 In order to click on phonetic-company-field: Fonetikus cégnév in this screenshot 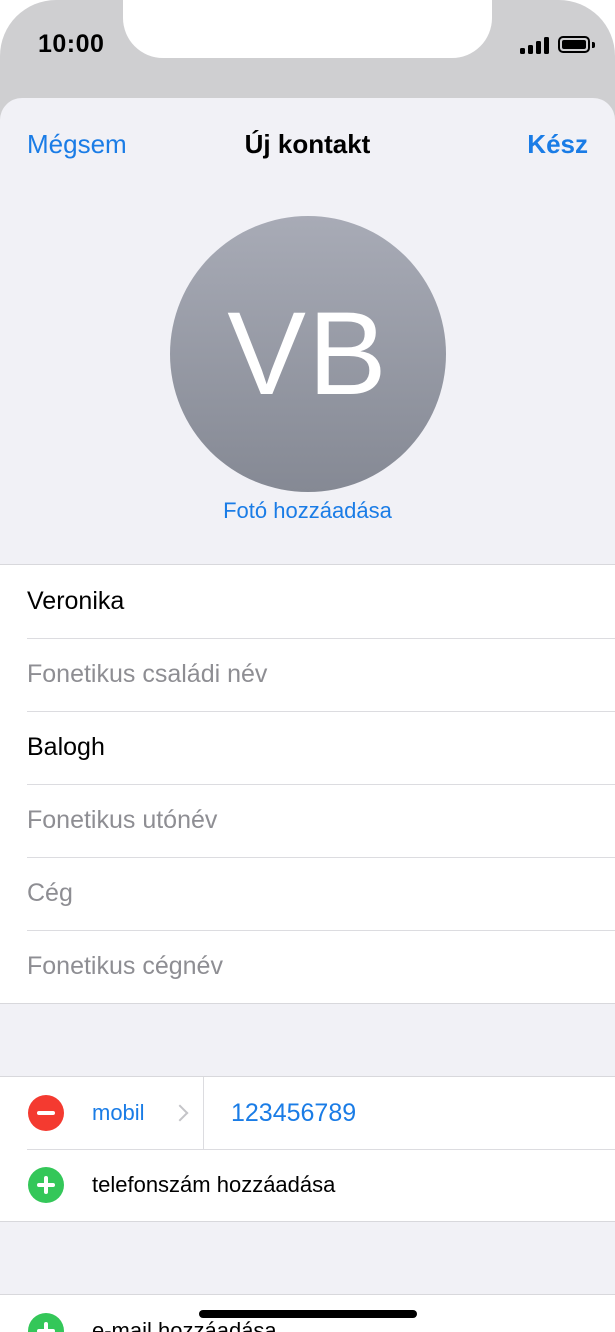, I will do `click(307, 966)`.